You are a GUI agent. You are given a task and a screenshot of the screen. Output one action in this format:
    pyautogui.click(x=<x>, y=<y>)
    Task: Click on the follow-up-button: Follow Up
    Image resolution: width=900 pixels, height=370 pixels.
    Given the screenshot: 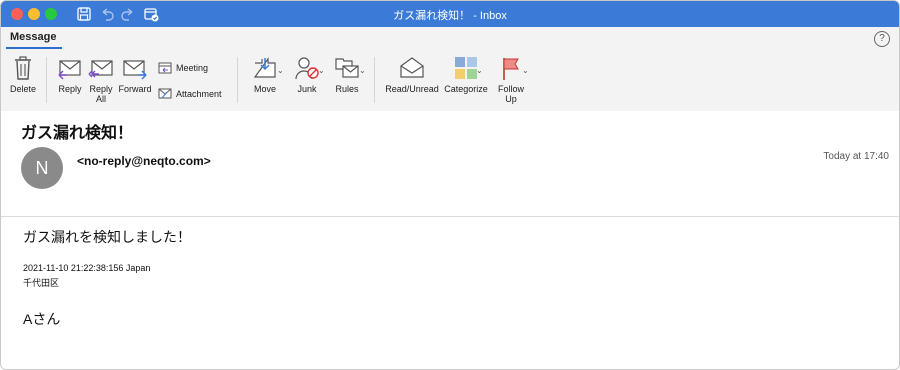 What is the action you would take?
    pyautogui.click(x=511, y=79)
    